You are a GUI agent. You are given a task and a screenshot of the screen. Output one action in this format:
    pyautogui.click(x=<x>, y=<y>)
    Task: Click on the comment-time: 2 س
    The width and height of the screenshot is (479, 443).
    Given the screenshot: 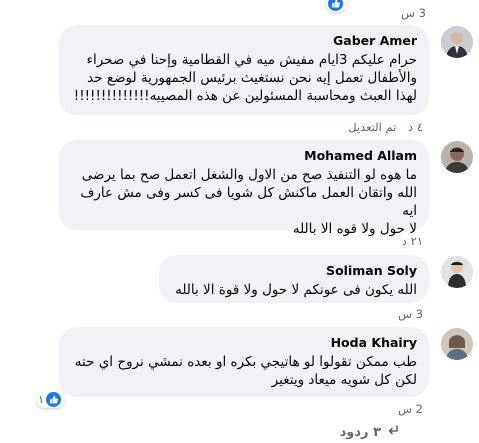 What is the action you would take?
    pyautogui.click(x=410, y=409)
    